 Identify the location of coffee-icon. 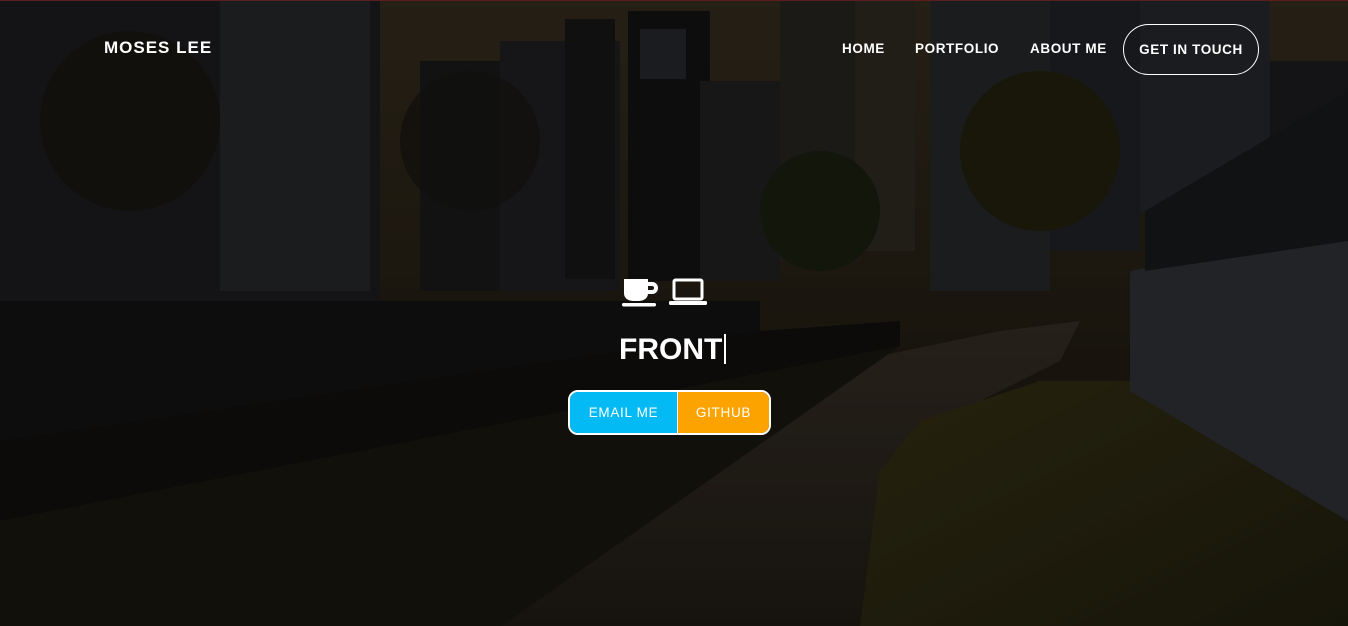
(640, 295).